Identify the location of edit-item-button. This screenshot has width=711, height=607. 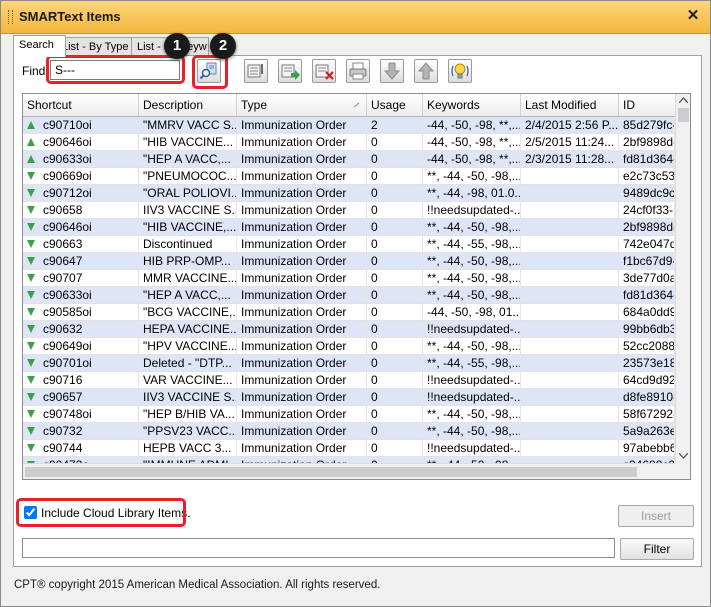
(256, 71).